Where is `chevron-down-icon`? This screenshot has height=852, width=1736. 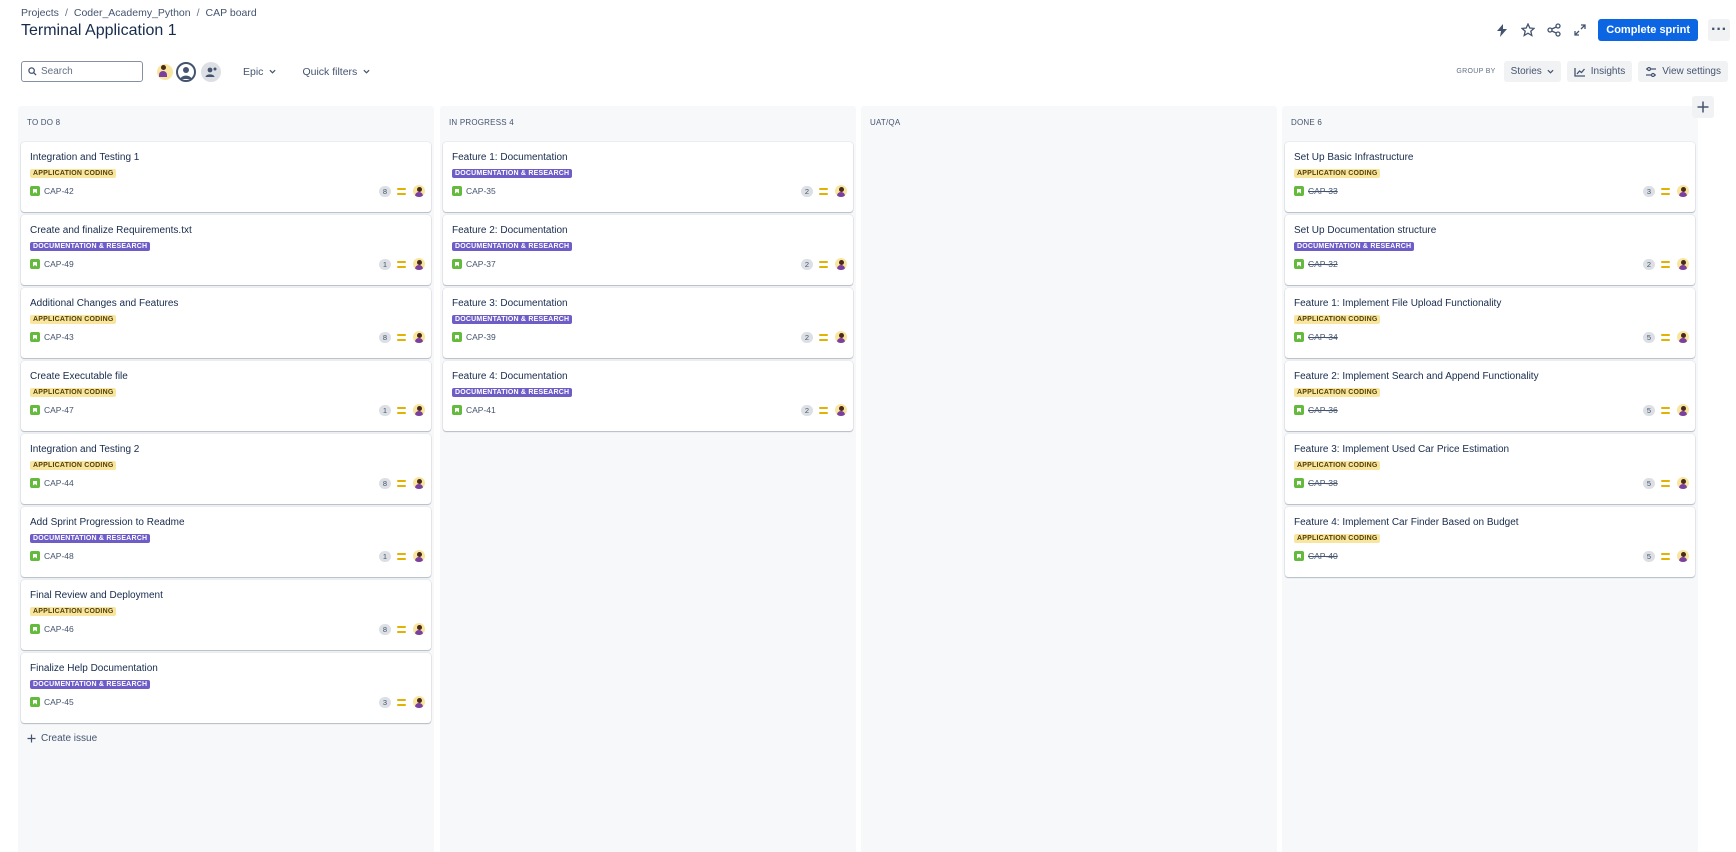
chevron-down-icon is located at coordinates (1550, 71).